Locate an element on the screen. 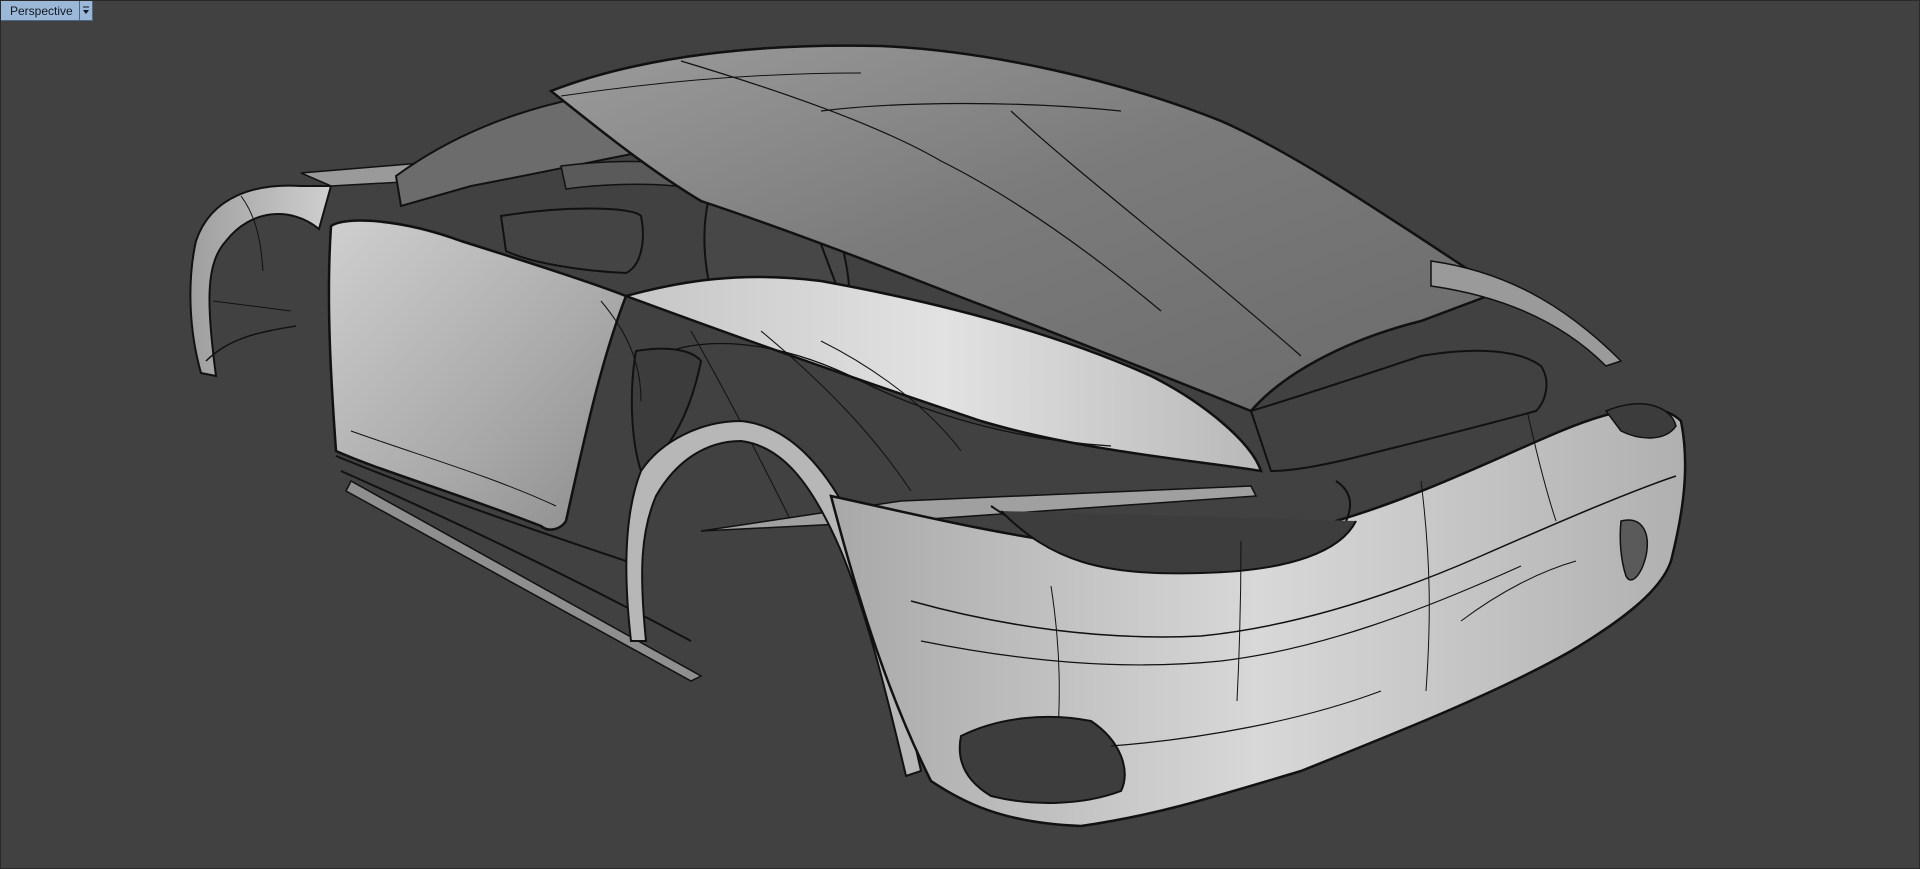 This screenshot has height=869, width=1920. viewport-title-tab: Perspective is located at coordinates (47, 11).